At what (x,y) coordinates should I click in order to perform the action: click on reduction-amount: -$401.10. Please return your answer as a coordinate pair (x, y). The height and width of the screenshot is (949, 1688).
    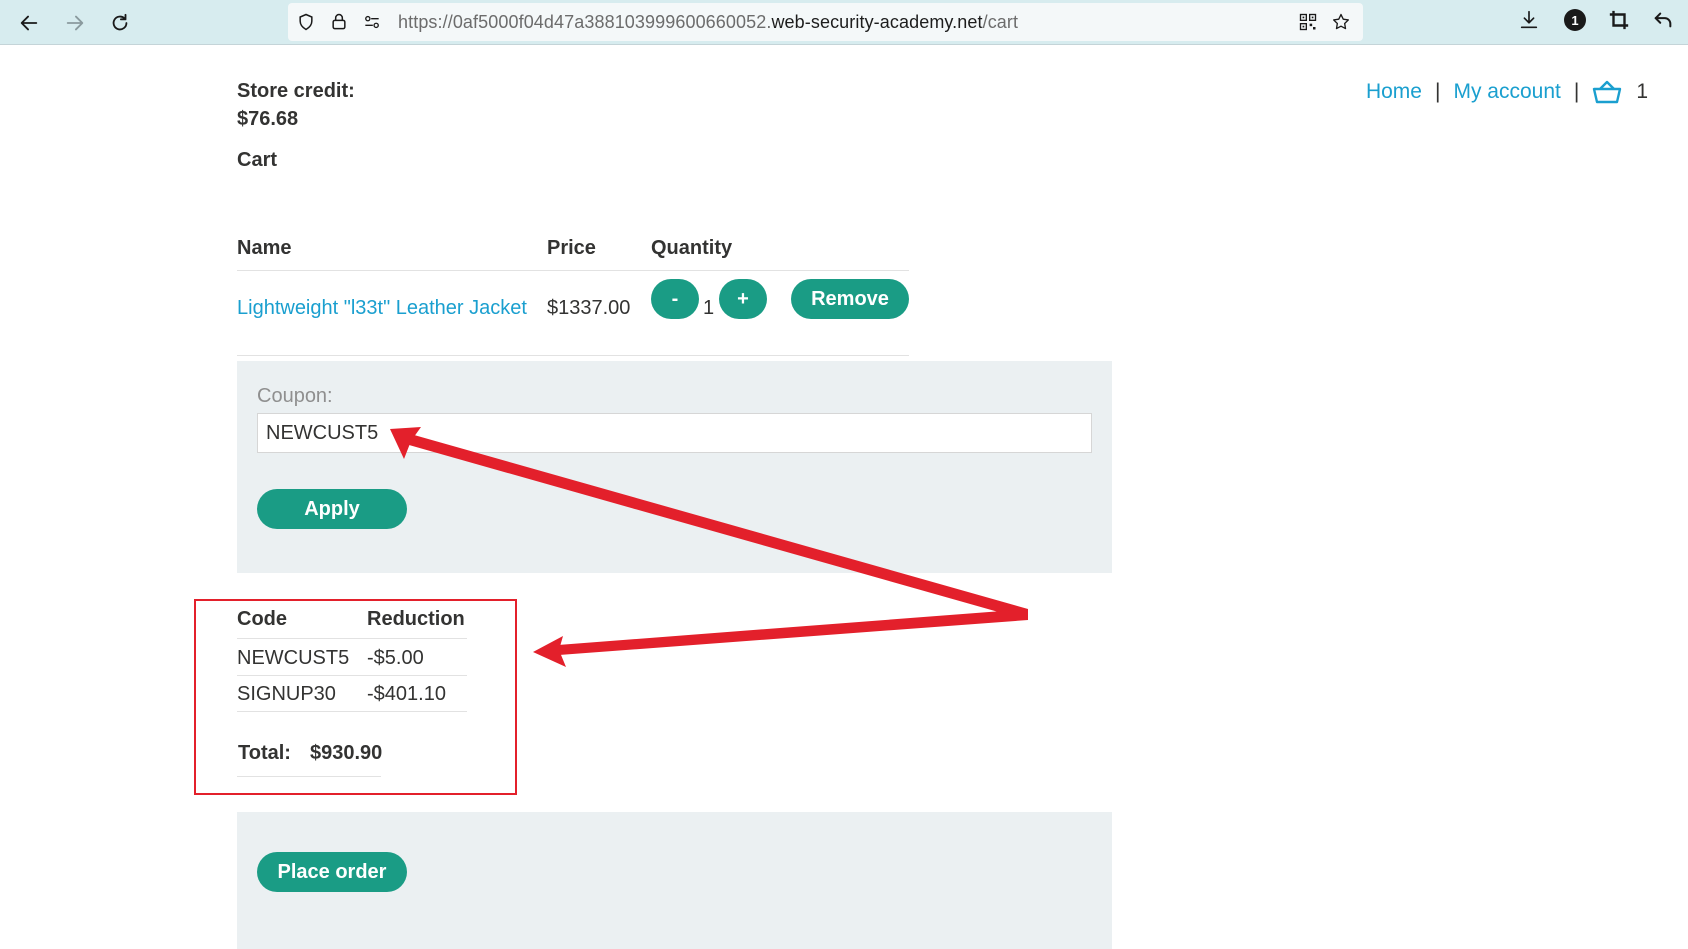
    Looking at the image, I should click on (406, 694).